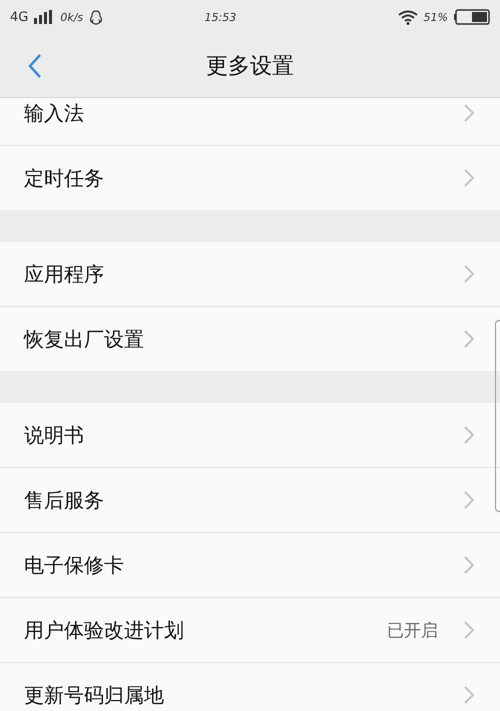 This screenshot has width=500, height=711. Describe the element at coordinates (64, 178) in the screenshot. I see `row-label: 定时任务` at that location.